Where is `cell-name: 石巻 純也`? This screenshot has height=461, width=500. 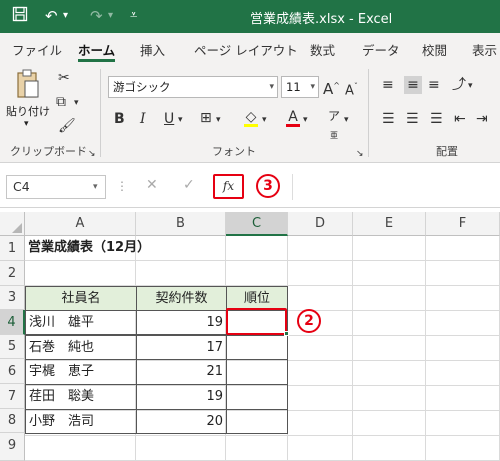 cell-name: 石巻 純也 is located at coordinates (81, 347).